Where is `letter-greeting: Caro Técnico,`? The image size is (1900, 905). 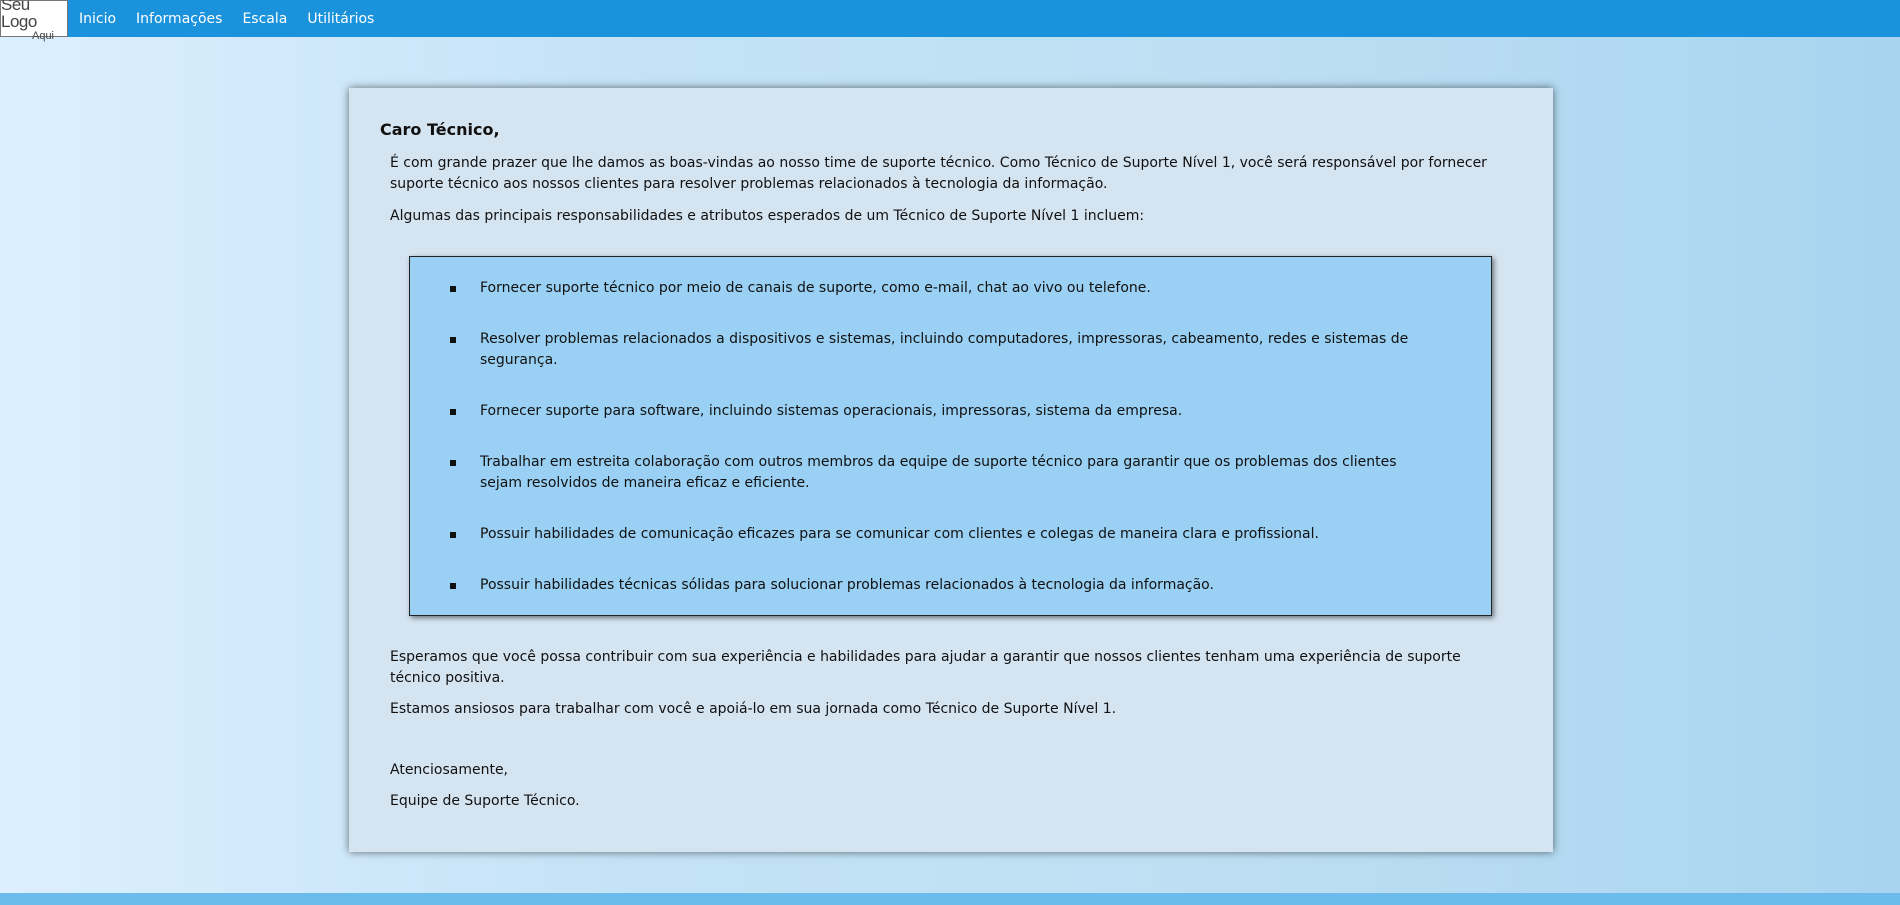 letter-greeting: Caro Técnico, is located at coordinates (440, 129).